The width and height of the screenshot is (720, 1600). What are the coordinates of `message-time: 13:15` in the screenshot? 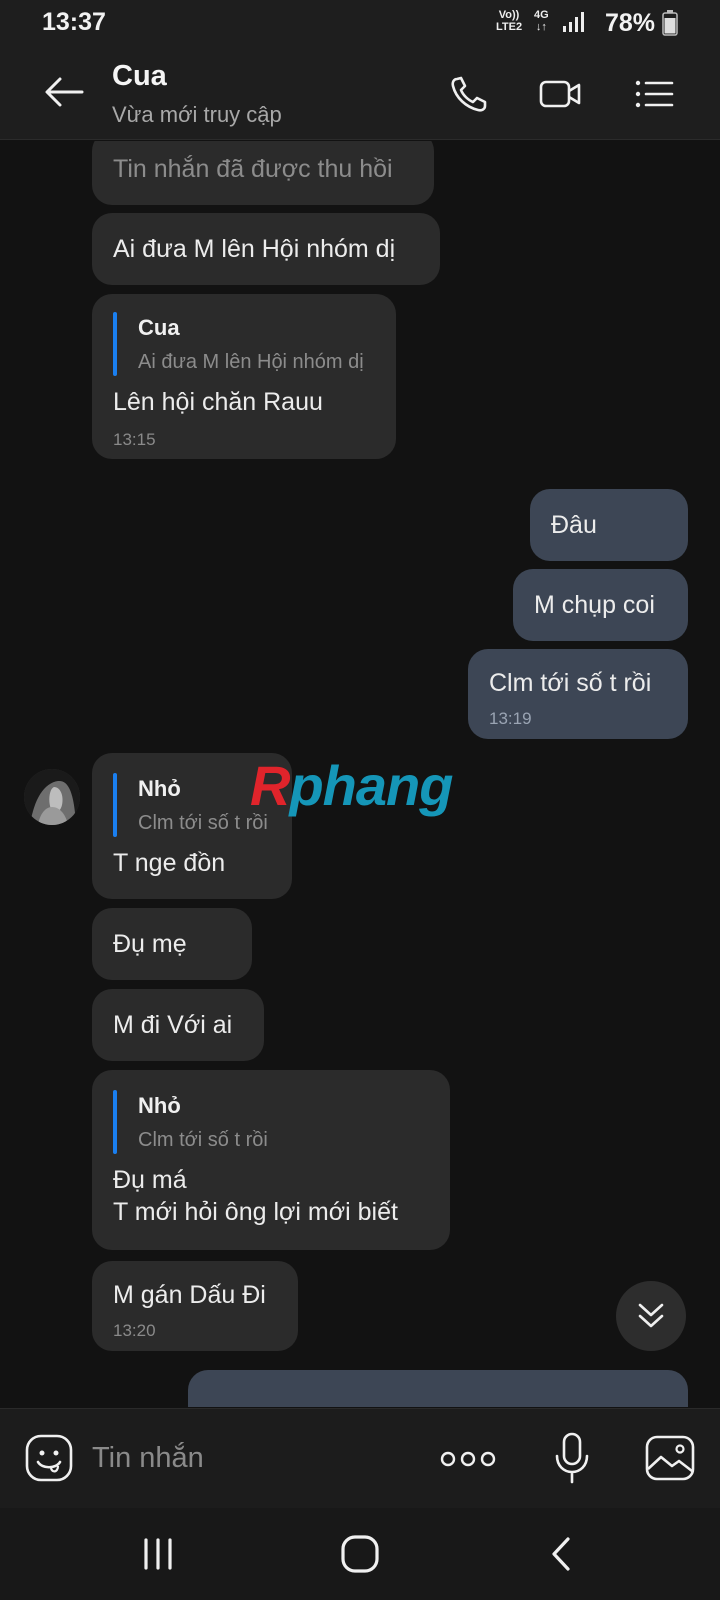 It's located at (134, 439).